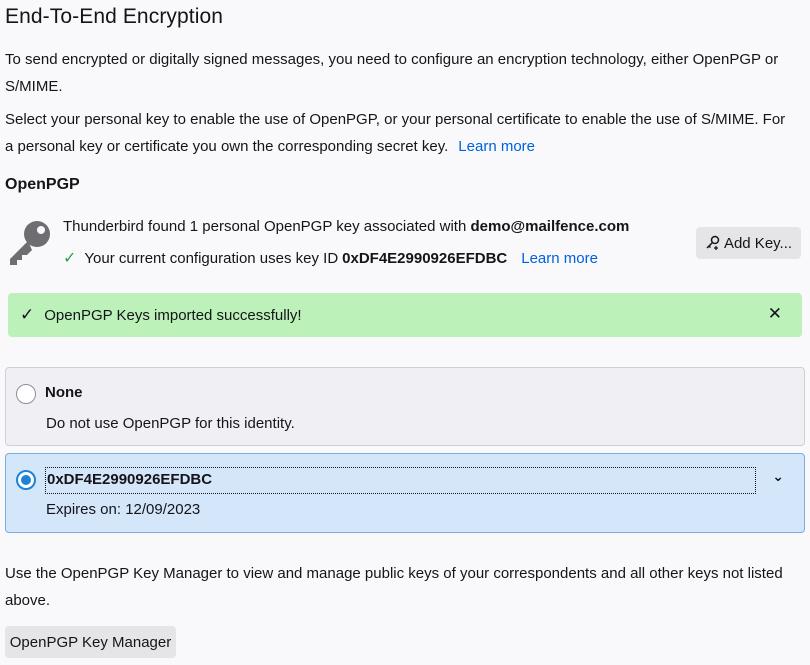  I want to click on chevron-down-icon: ⌄, so click(778, 476).